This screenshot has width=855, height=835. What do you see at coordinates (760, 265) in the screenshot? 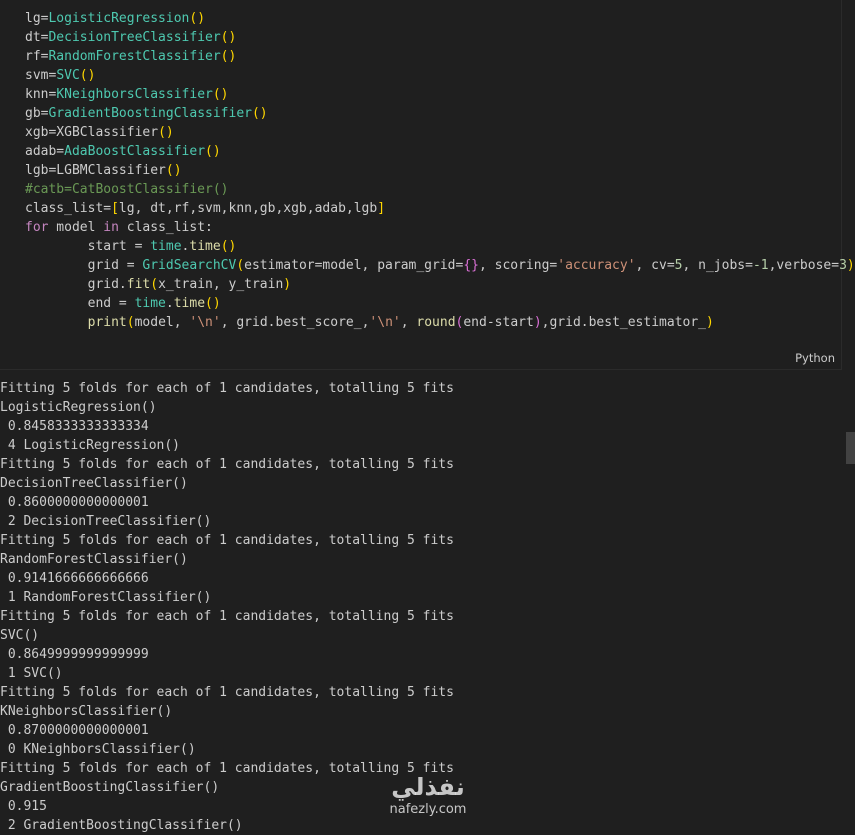
I see `code-token: -1` at bounding box center [760, 265].